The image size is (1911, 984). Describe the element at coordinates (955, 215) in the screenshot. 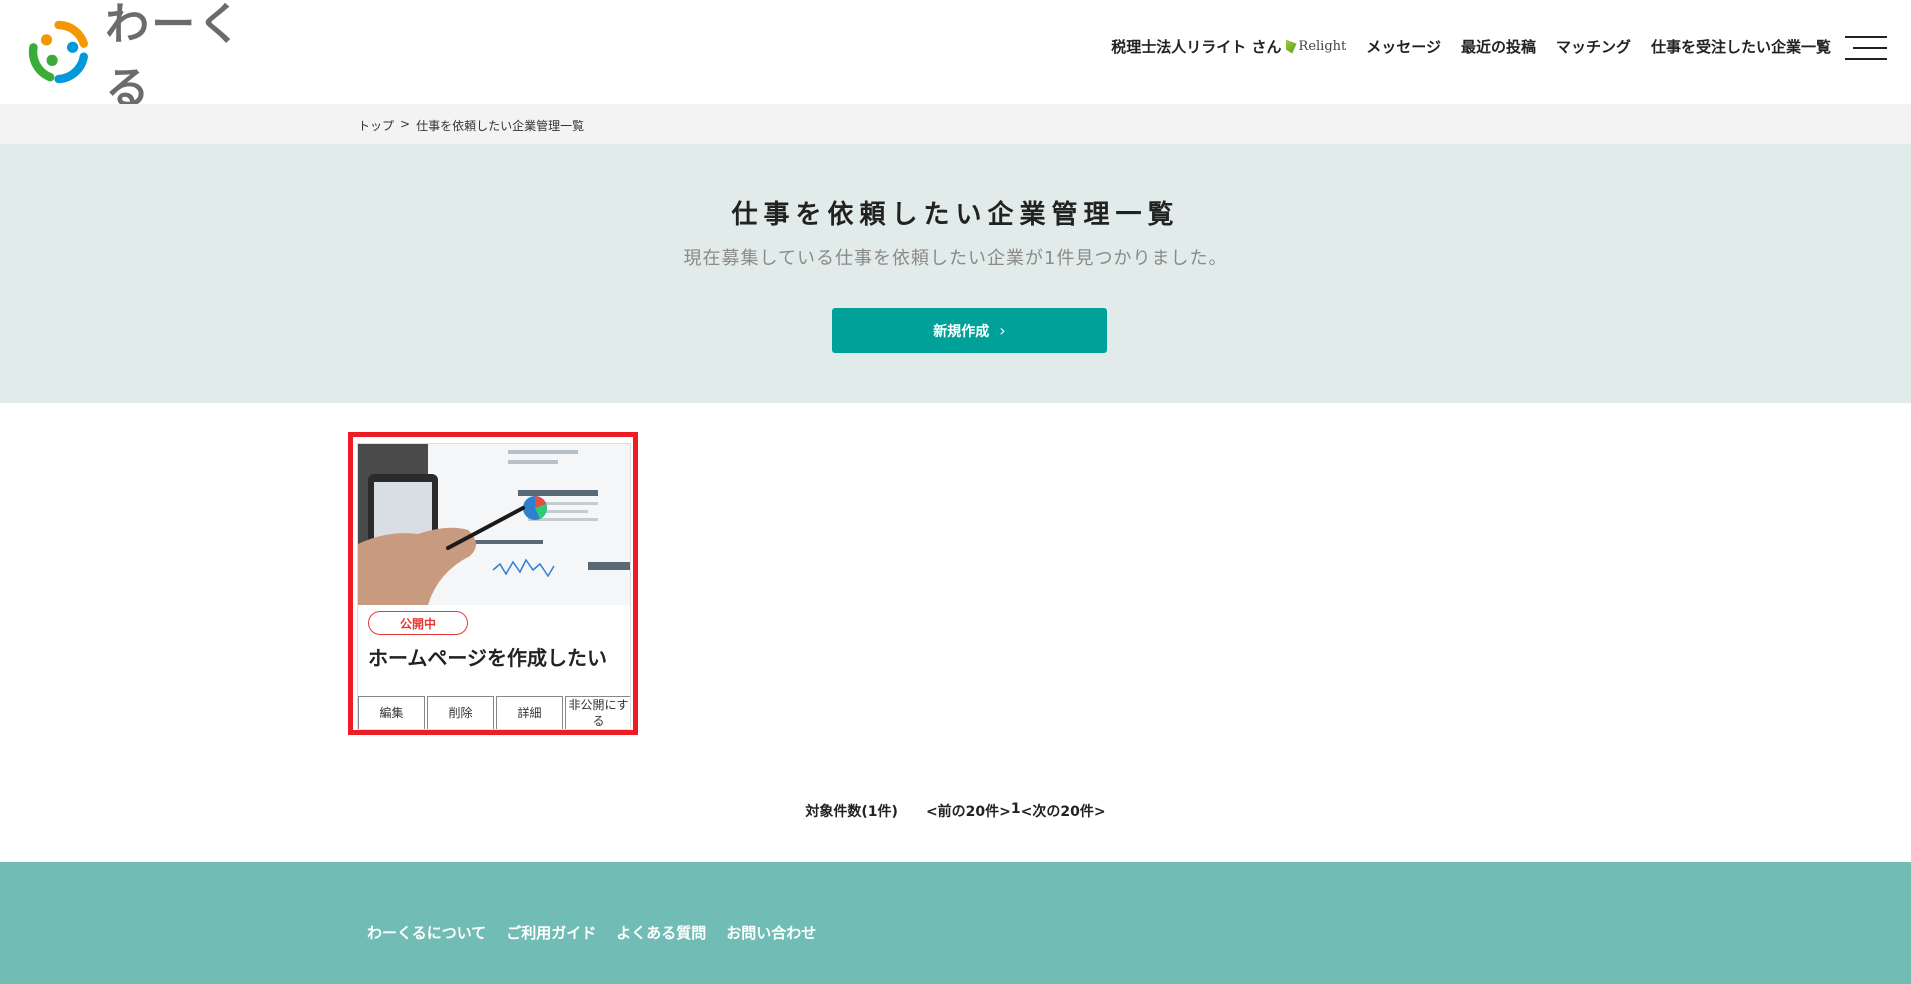

I see `page-title: 仕事を依頼したい企業管理一覧` at that location.